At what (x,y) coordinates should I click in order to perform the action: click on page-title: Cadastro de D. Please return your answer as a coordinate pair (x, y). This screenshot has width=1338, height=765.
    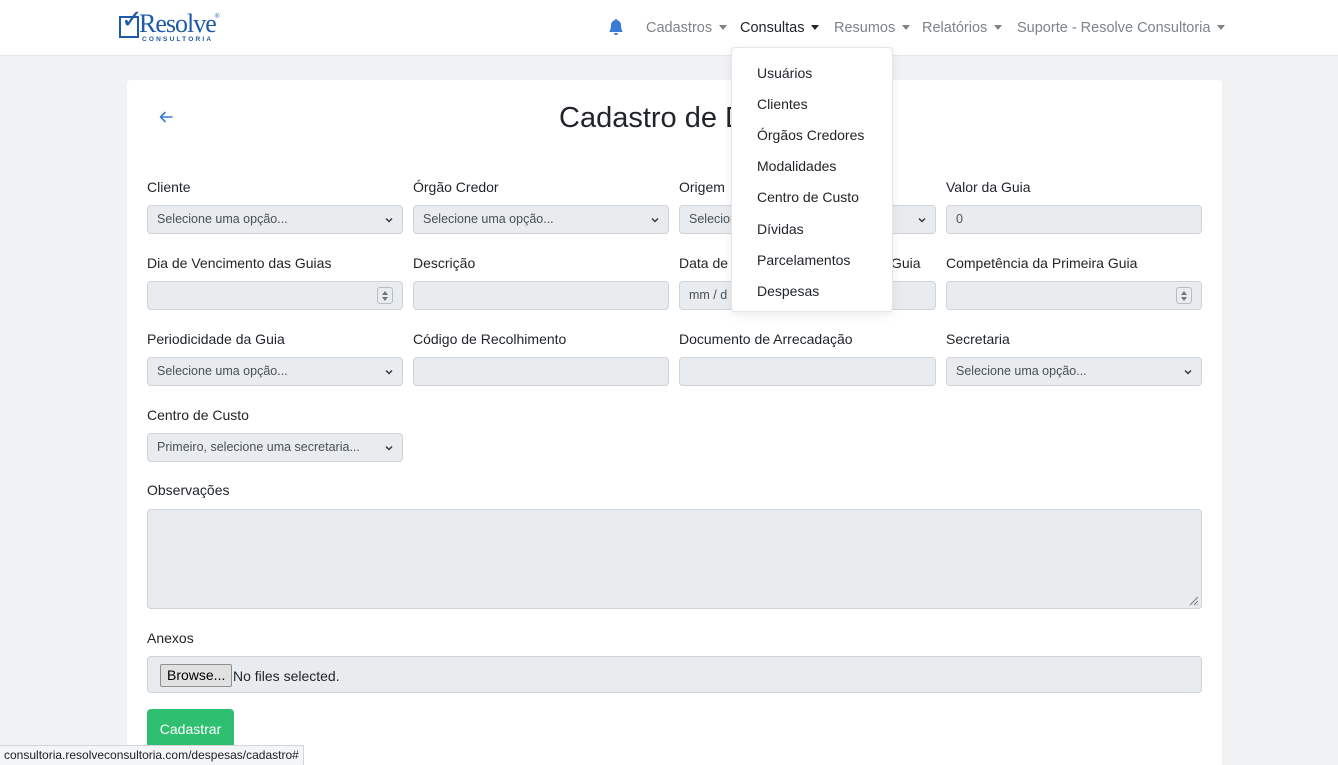
    Looking at the image, I should click on (652, 118).